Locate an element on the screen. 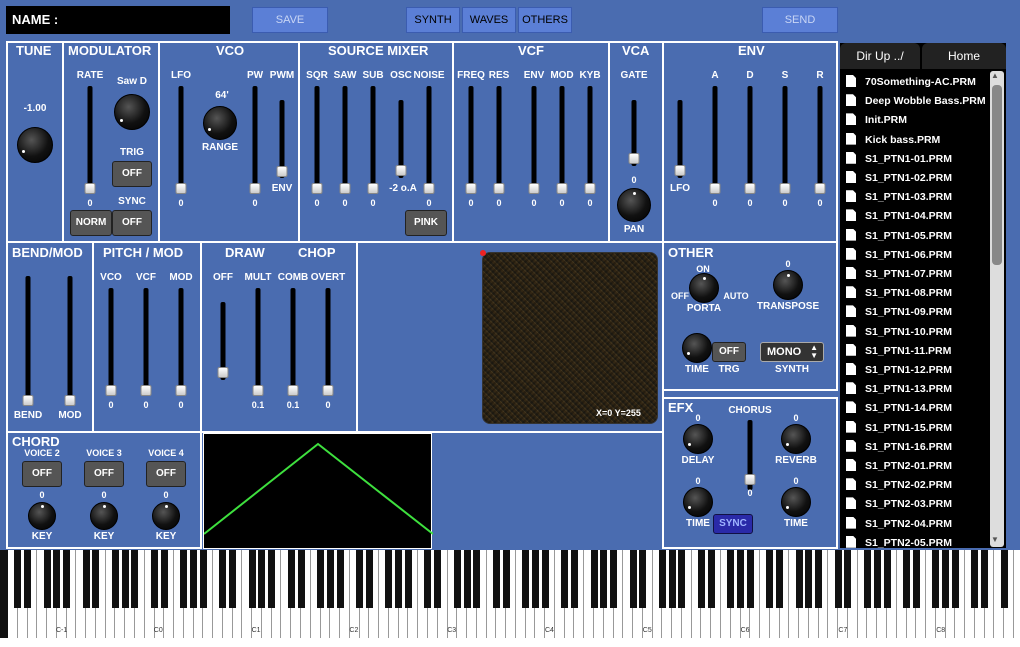  pan-knob is located at coordinates (634, 205).